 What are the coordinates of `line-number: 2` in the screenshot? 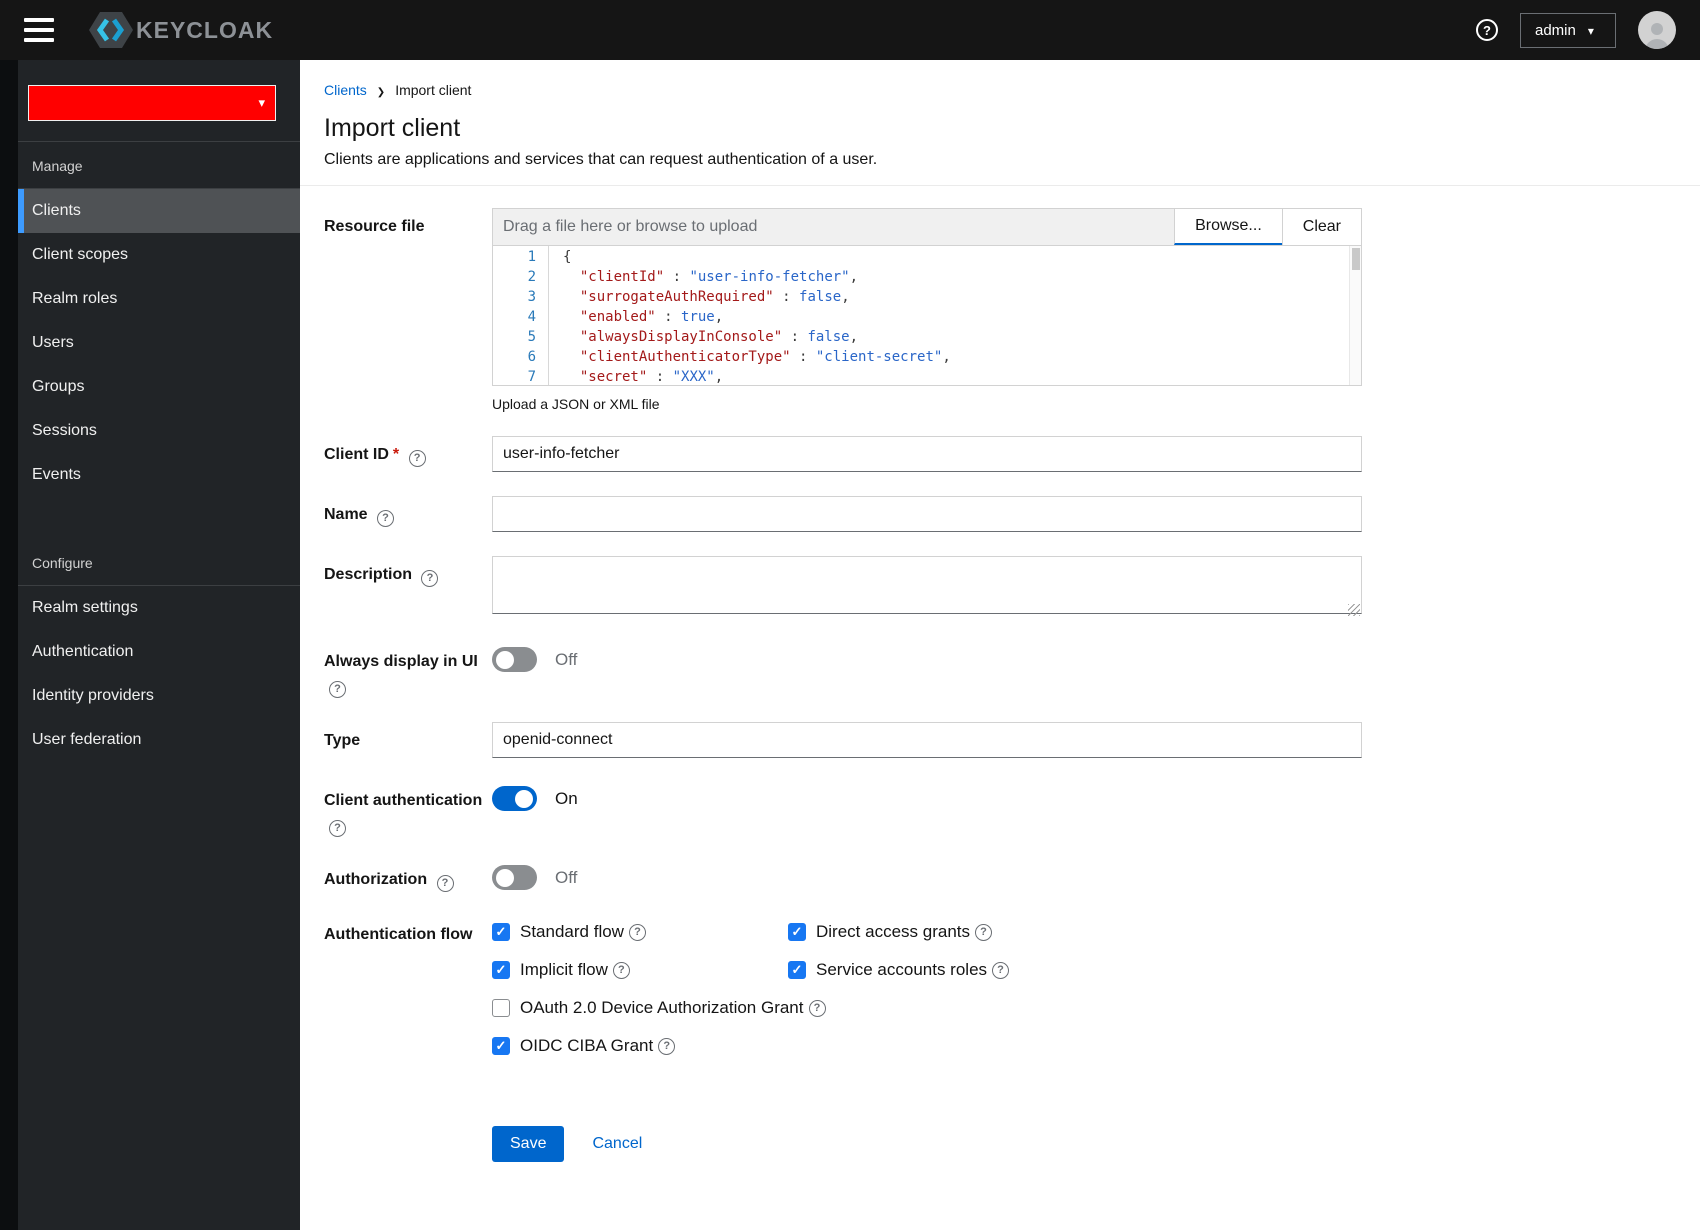 It's located at (531, 277).